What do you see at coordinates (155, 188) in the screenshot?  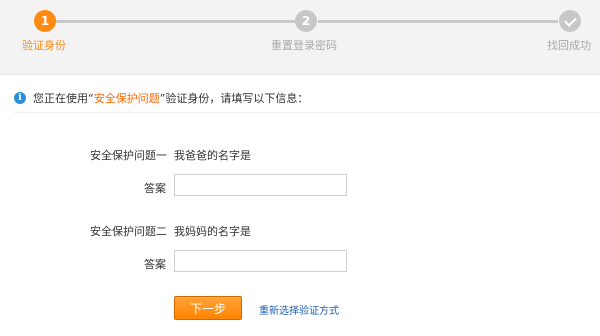 I see `answer-1-label: 答案` at bounding box center [155, 188].